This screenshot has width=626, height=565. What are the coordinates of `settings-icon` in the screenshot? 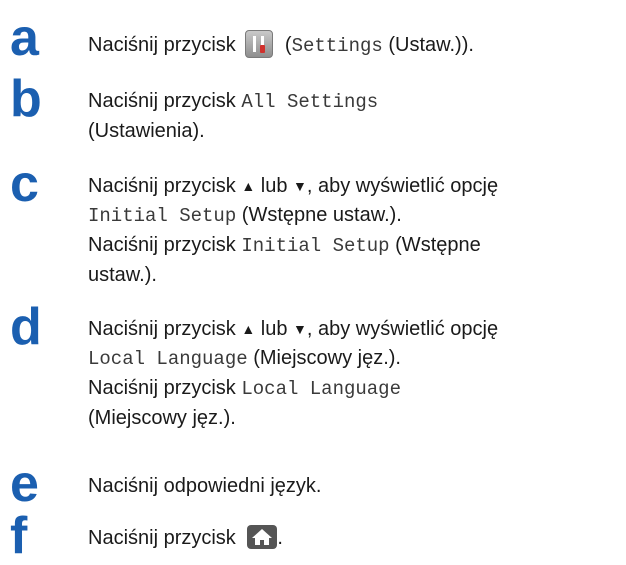 It's located at (259, 44).